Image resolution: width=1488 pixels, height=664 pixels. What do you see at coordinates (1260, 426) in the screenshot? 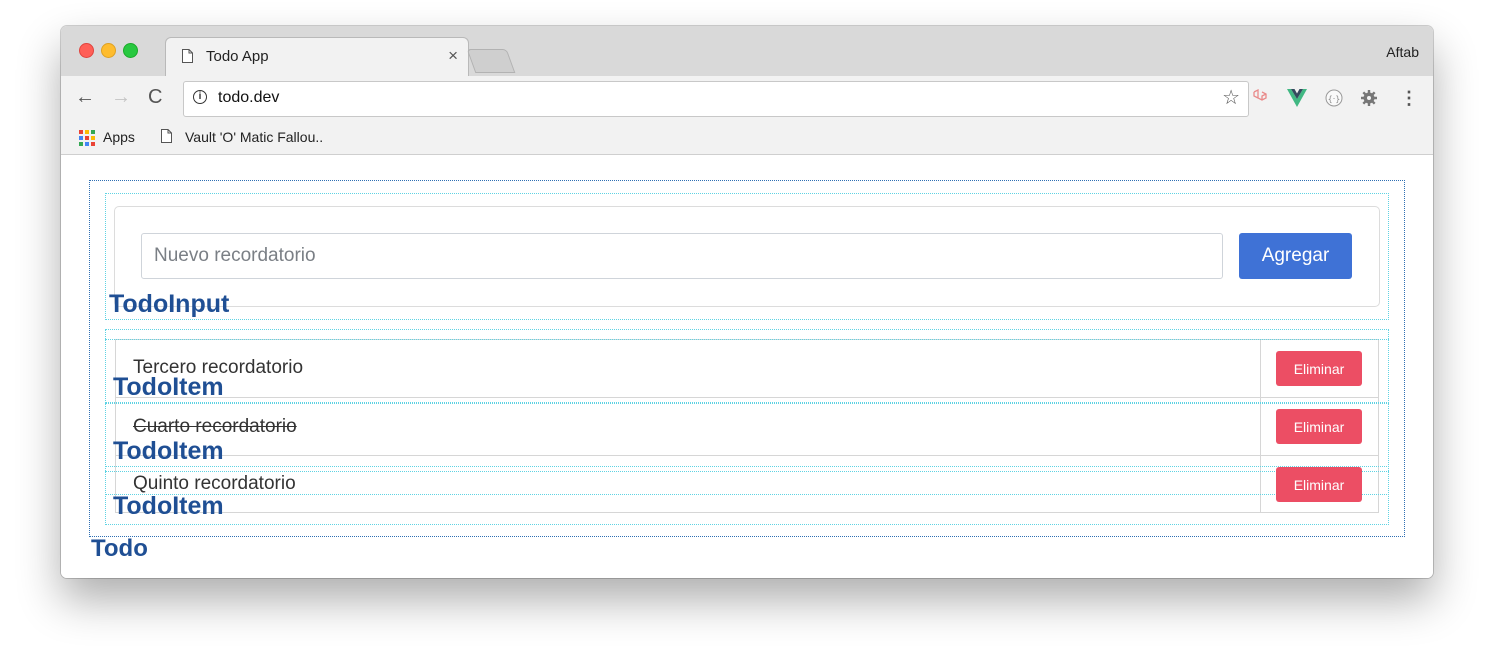
I see `column-divider` at bounding box center [1260, 426].